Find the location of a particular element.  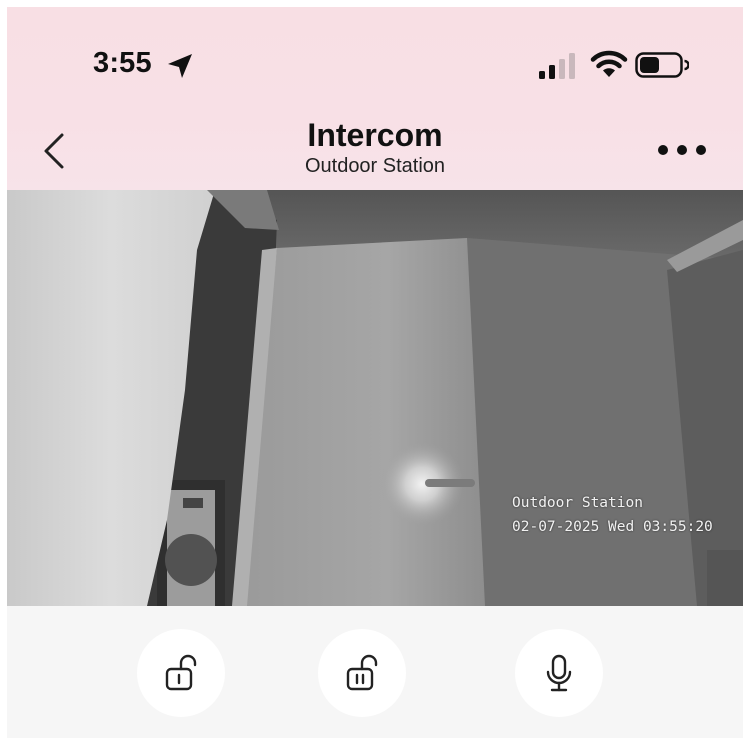

status-time: 3:55 is located at coordinates (122, 63).